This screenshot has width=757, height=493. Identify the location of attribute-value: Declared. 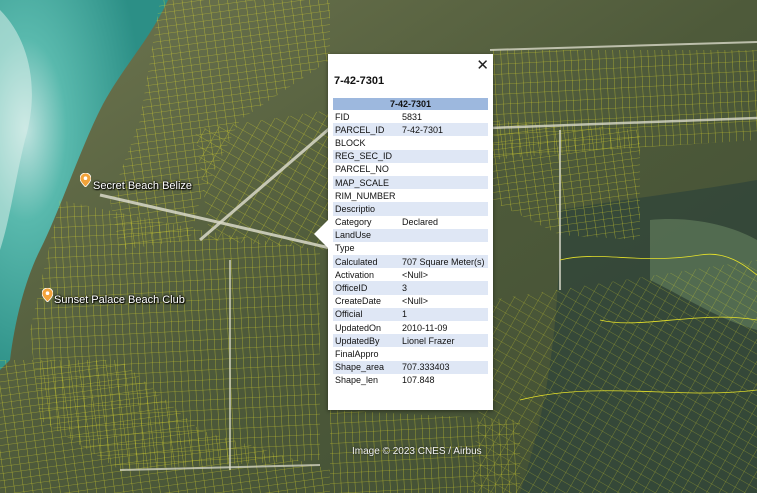
(420, 222).